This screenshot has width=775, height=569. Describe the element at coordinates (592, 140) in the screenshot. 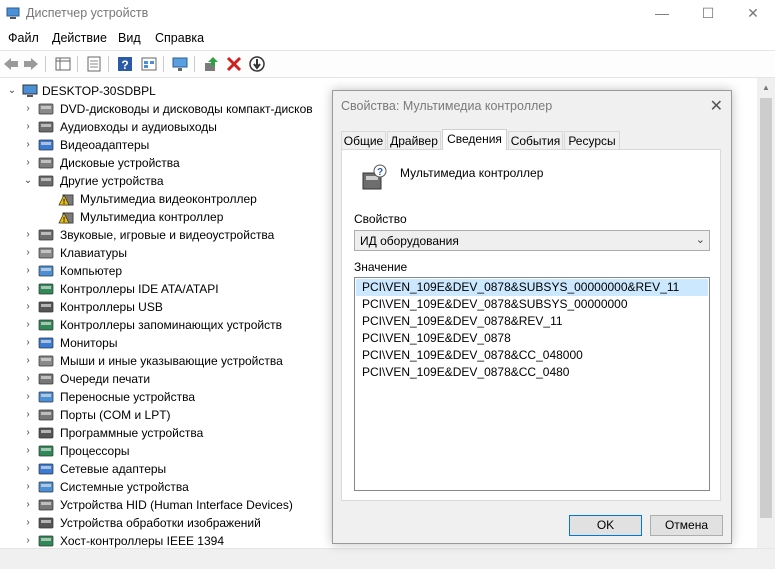

I see `tab-resources: Ресурсы` at that location.